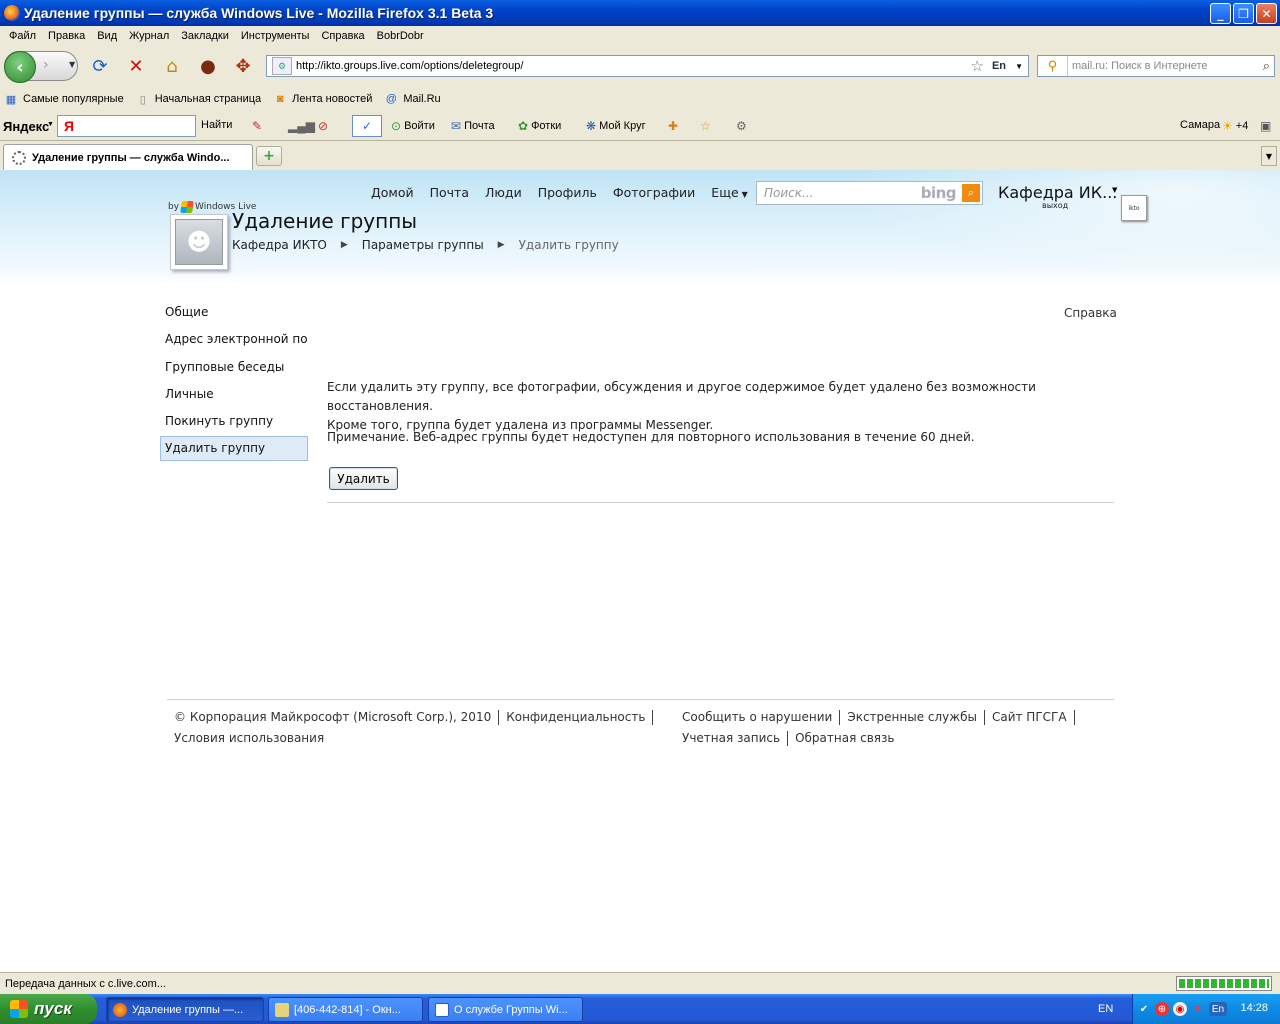 This screenshot has width=1280, height=1024. What do you see at coordinates (1090, 313) in the screenshot?
I see `help-link: Справка` at bounding box center [1090, 313].